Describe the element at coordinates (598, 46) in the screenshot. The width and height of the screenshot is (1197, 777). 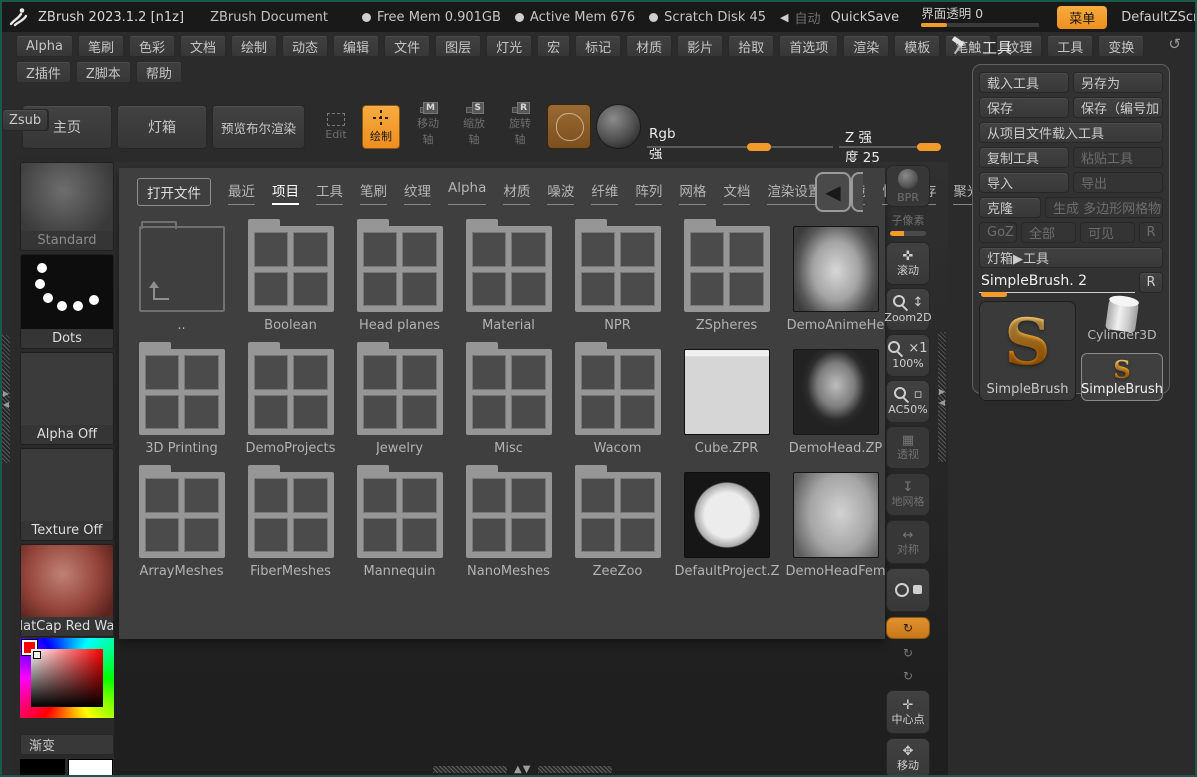
I see `menu-item: 标记` at that location.